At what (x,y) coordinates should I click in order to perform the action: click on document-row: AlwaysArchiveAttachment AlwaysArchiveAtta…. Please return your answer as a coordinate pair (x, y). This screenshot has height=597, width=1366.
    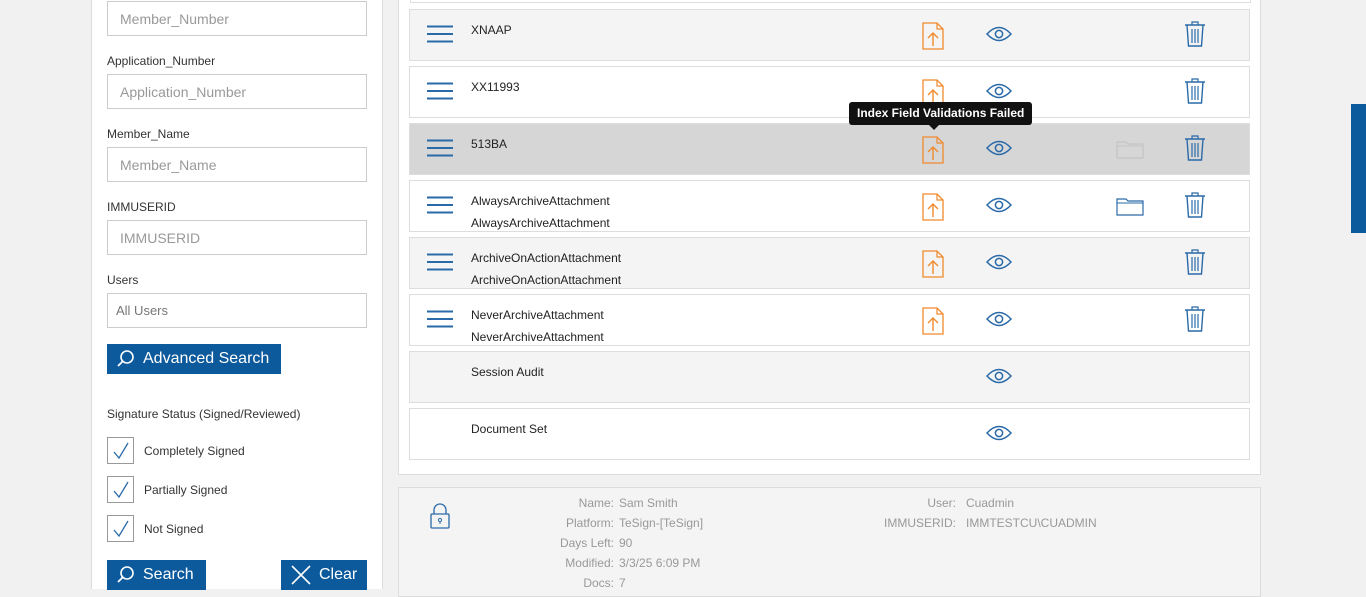
    Looking at the image, I should click on (829, 206).